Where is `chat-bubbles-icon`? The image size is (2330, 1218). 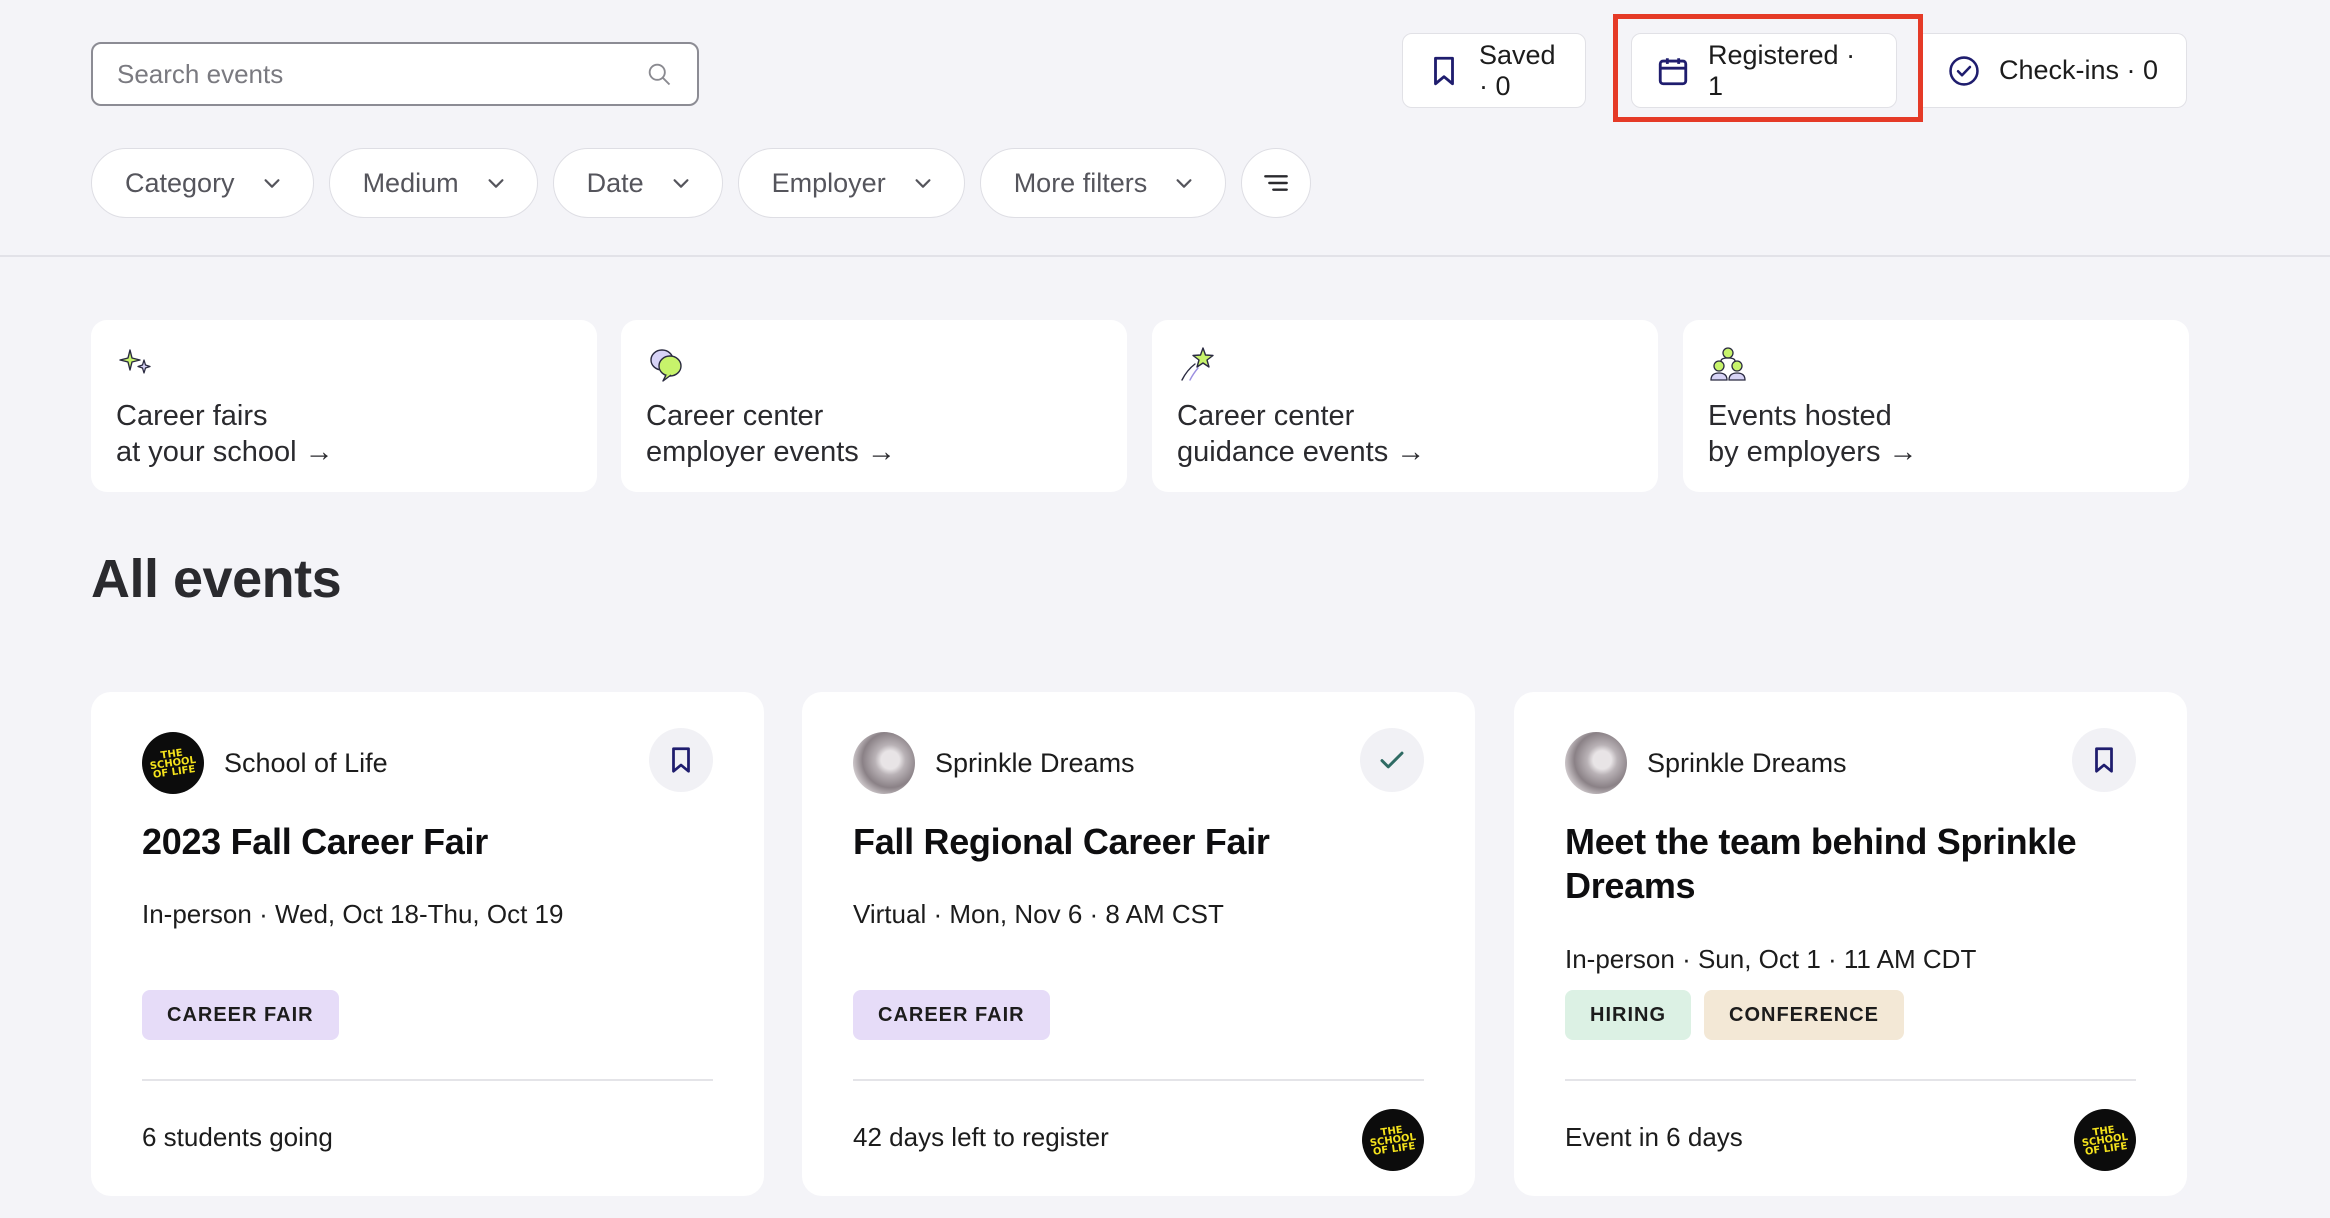 chat-bubbles-icon is located at coordinates (874, 364).